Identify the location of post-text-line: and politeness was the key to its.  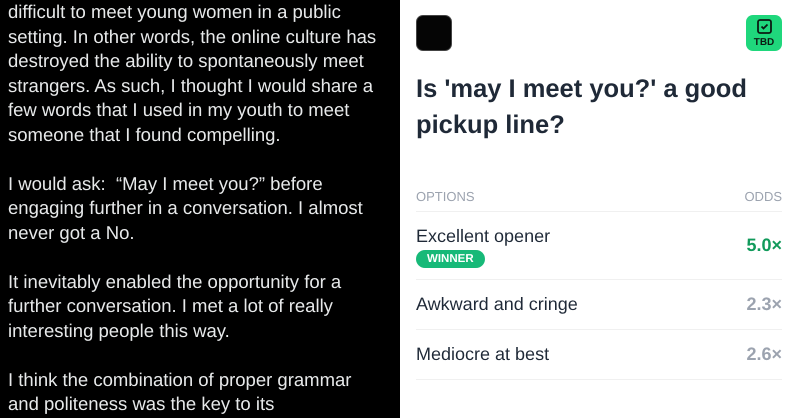
(142, 404).